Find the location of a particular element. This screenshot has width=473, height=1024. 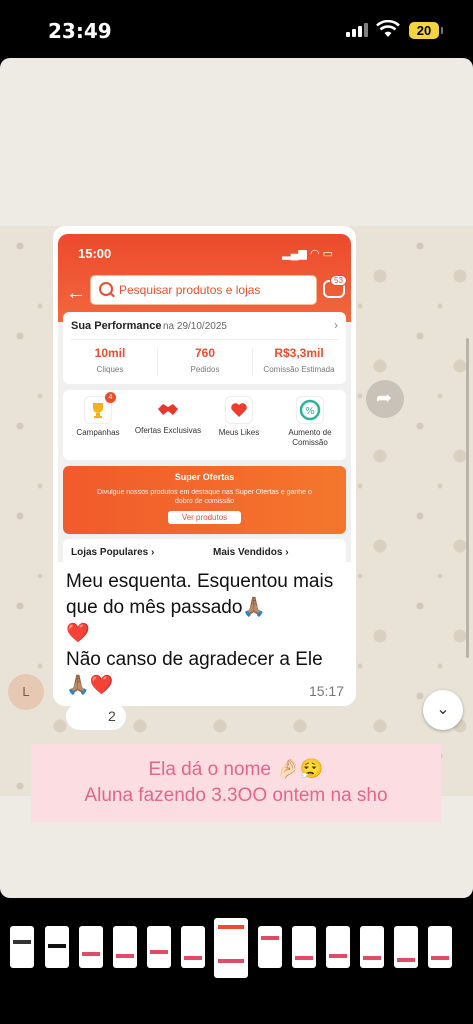

screenshot-status-icons: ▂▄▆ ◠ ▭ is located at coordinates (307, 254).